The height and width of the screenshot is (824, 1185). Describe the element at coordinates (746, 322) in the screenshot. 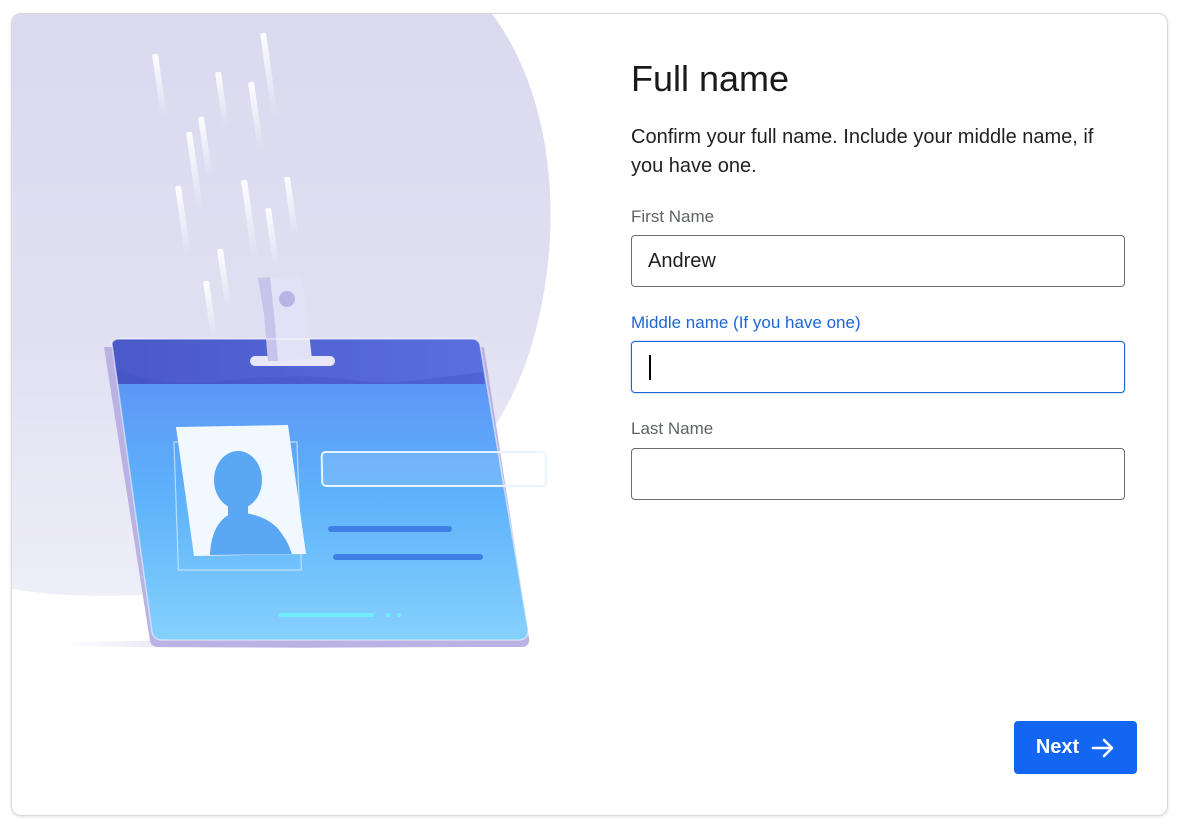

I see `middle-name-label: Middle name (If you have one)` at that location.